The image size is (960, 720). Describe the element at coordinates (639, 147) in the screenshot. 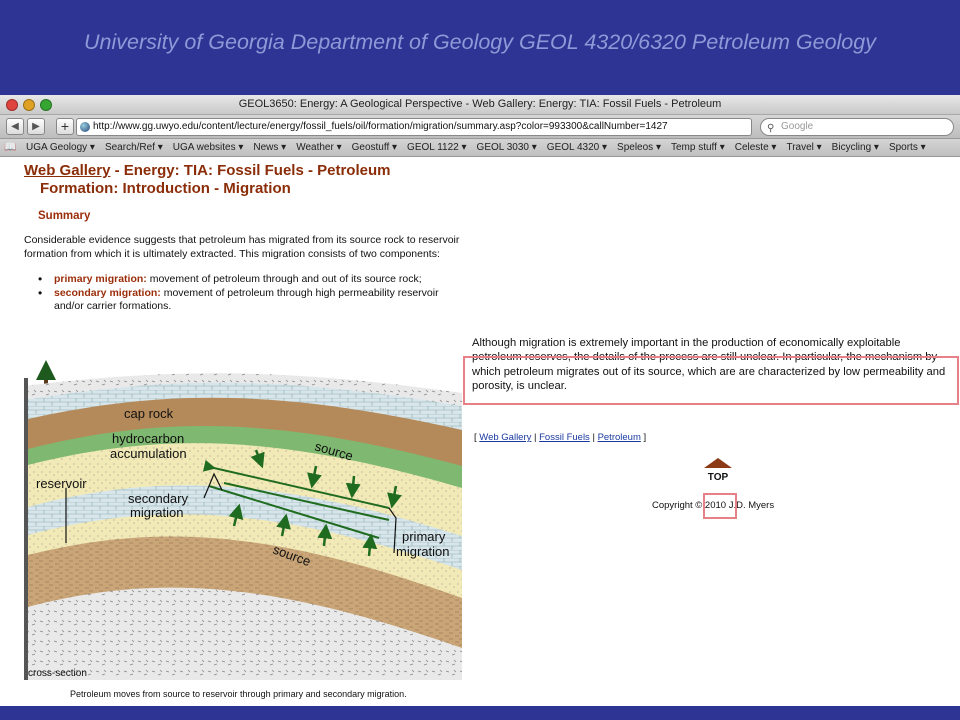

I see `bookmark-folder: Speleos ▾` at that location.